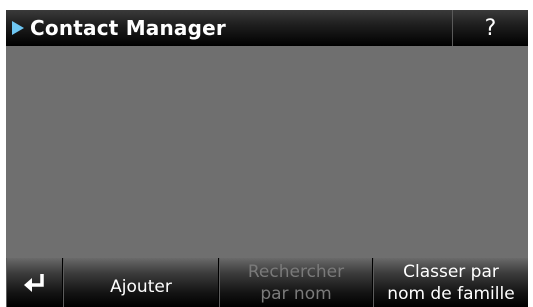 This screenshot has width=533, height=307. What do you see at coordinates (18, 28) in the screenshot?
I see `title-arrow-icon` at bounding box center [18, 28].